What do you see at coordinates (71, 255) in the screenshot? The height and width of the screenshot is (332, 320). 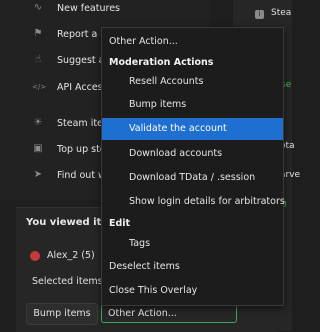 I see `user-name: Alex_2 (5)` at bounding box center [71, 255].